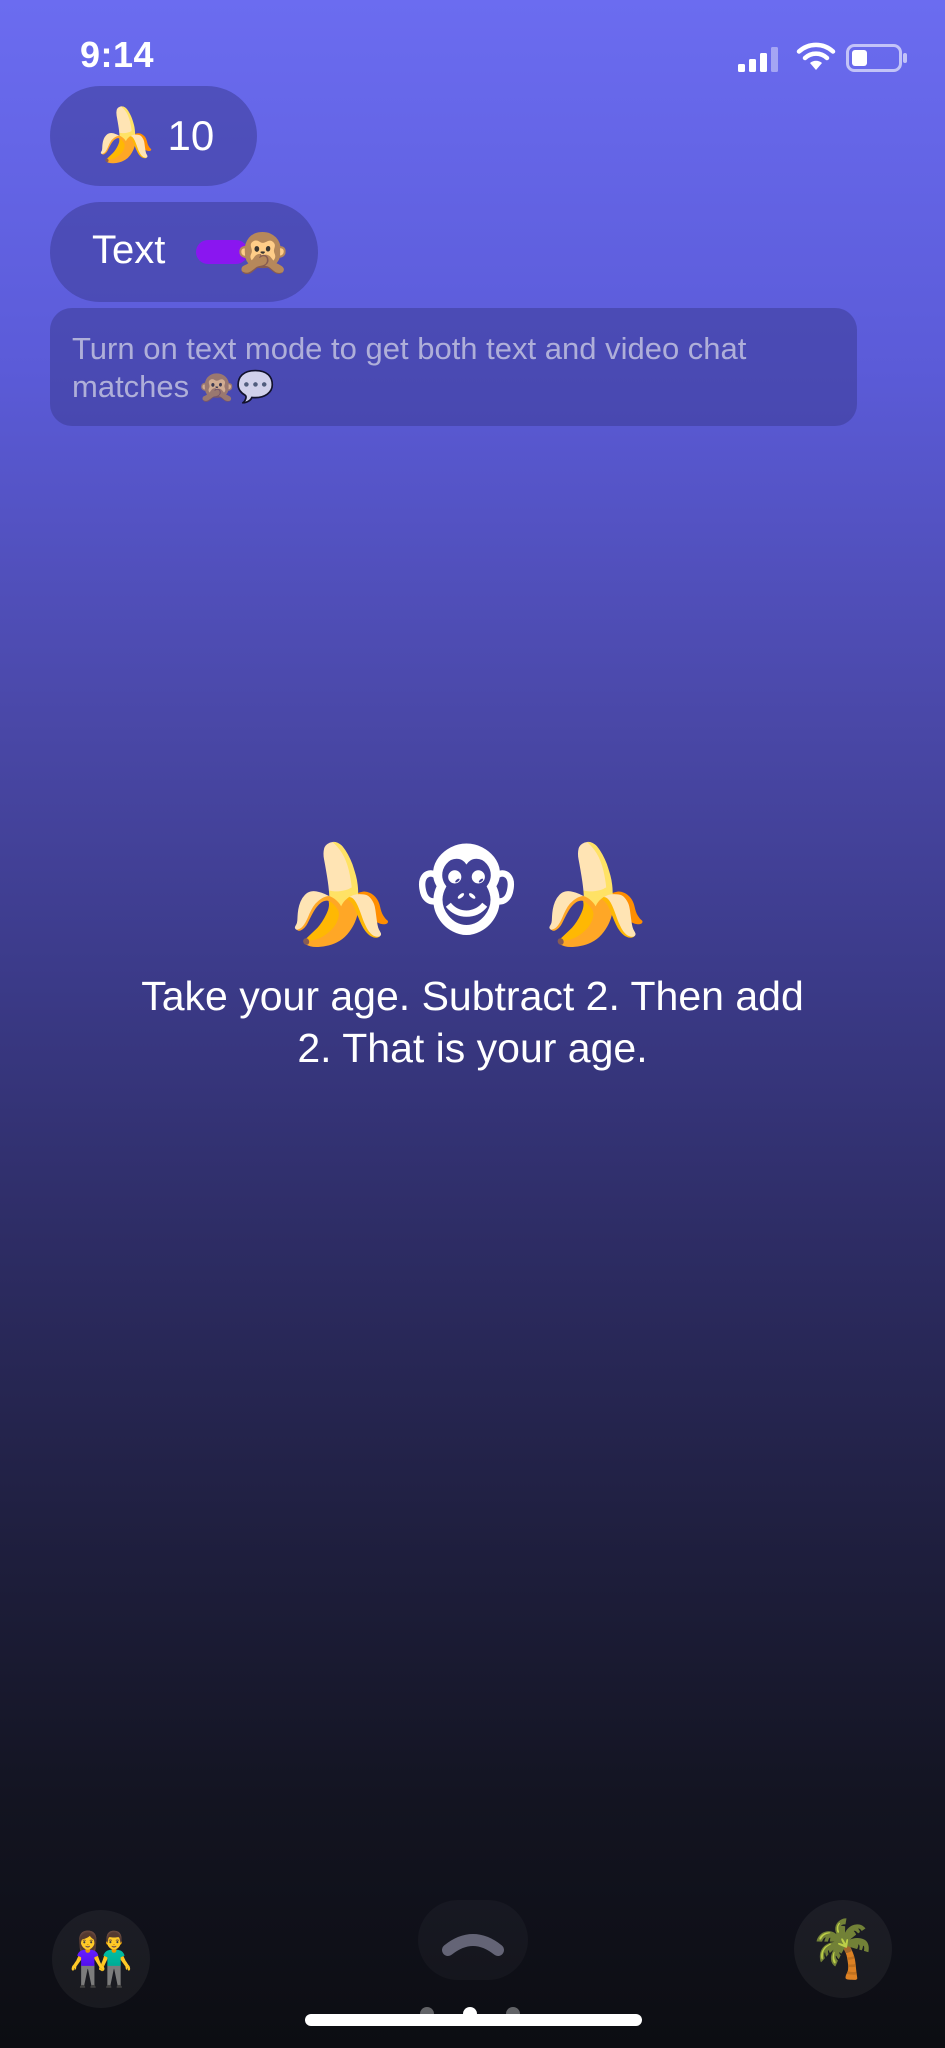  What do you see at coordinates (262, 251) in the screenshot?
I see `monkey-toggle-knob-icon: 🙊` at bounding box center [262, 251].